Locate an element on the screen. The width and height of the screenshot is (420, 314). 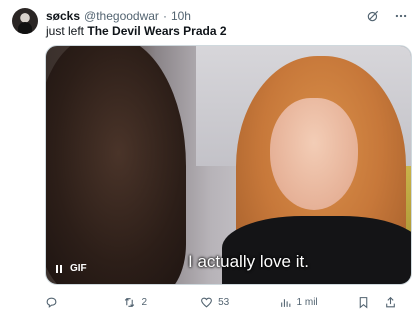
author-name: søcks is located at coordinates (63, 16).